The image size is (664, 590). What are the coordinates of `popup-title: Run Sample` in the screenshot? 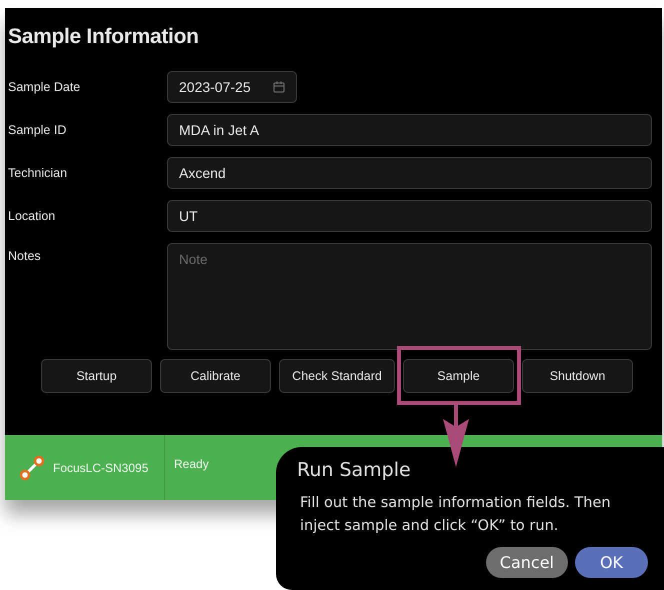 It's located at (354, 470).